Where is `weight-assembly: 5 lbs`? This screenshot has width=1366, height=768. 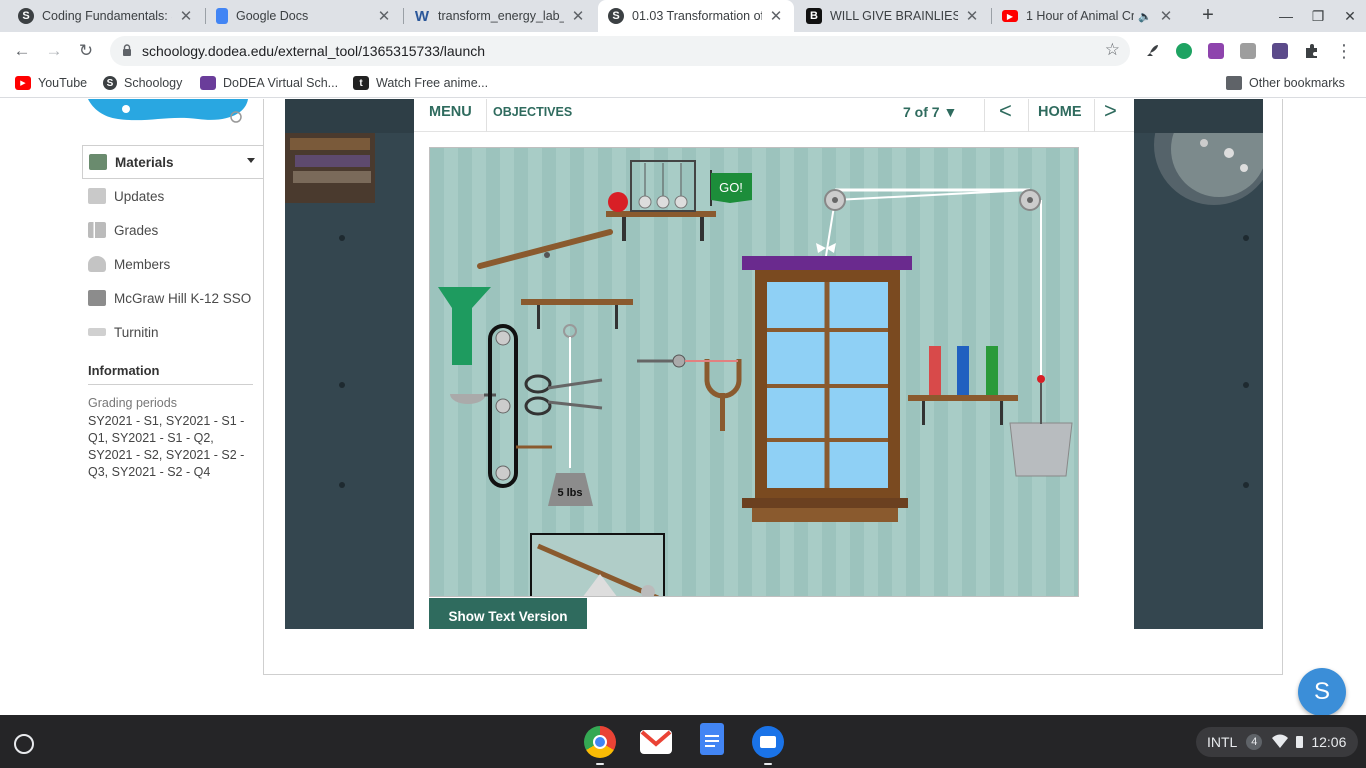
weight-assembly: 5 lbs is located at coordinates (577, 402).